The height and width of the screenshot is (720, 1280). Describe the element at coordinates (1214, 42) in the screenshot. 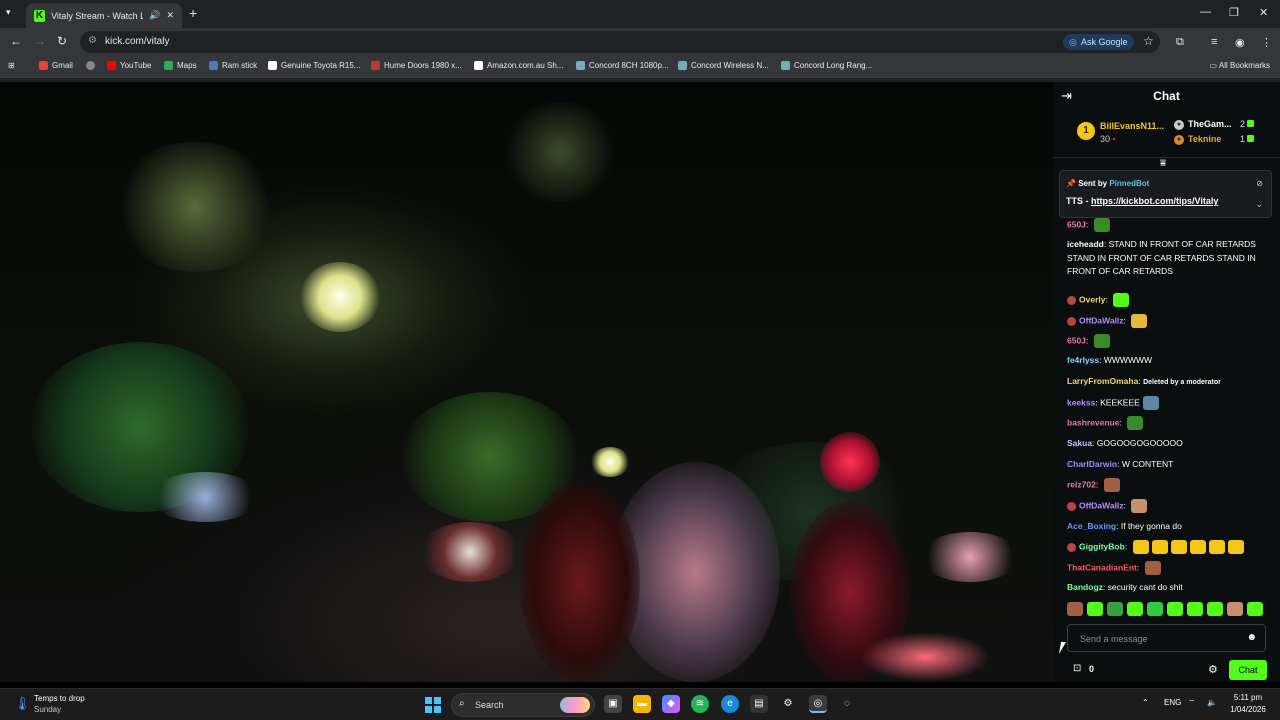

I see `media-icon: ≡` at that location.